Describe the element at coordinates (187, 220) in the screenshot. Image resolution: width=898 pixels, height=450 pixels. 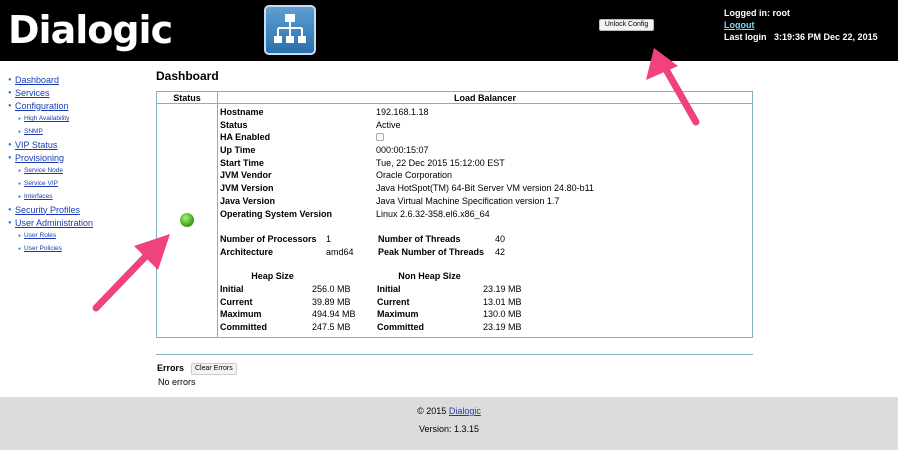
I see `status-indicator-icon` at that location.